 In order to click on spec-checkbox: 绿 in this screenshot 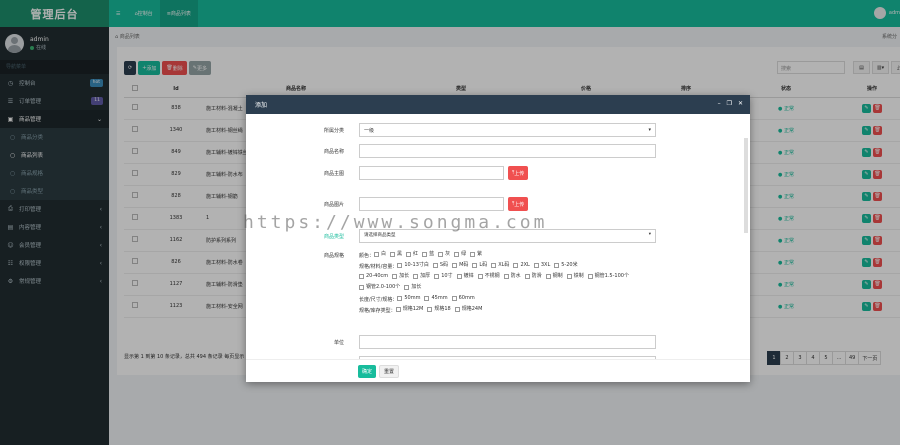, I will do `click(460, 254)`.